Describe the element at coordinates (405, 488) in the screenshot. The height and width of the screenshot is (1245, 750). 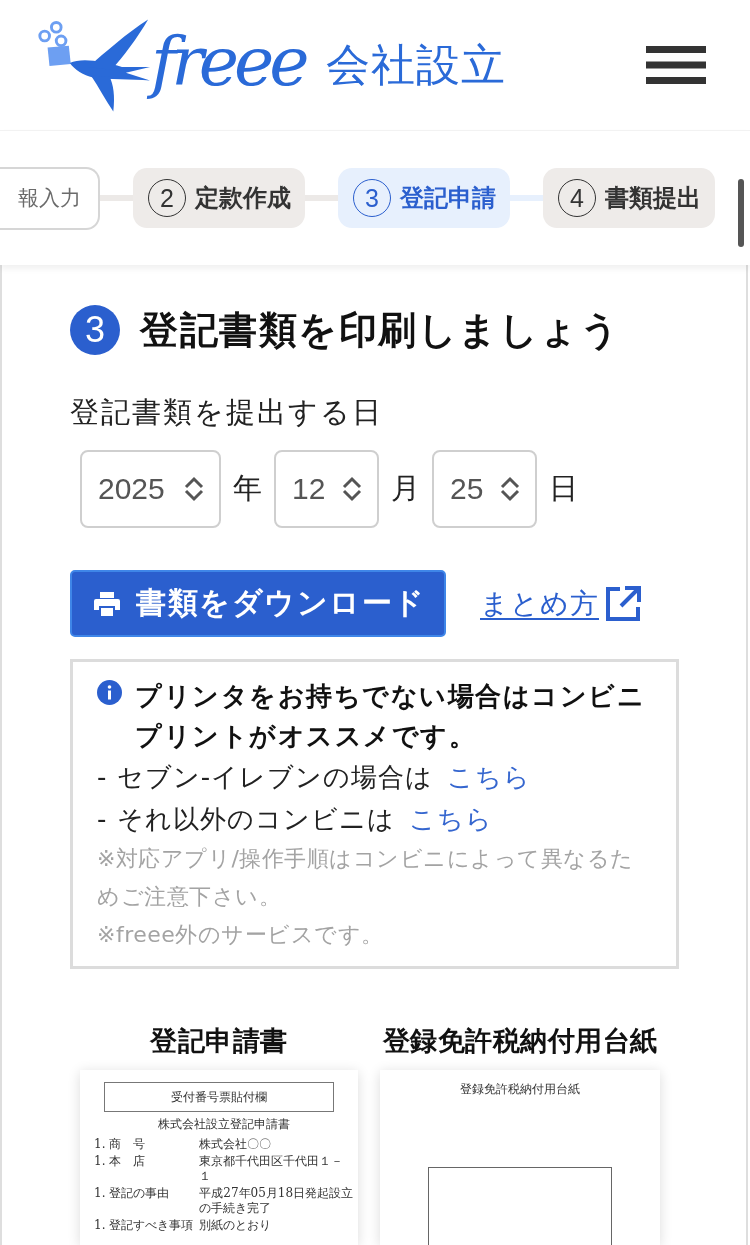
I see `date-unit-label: 月` at that location.